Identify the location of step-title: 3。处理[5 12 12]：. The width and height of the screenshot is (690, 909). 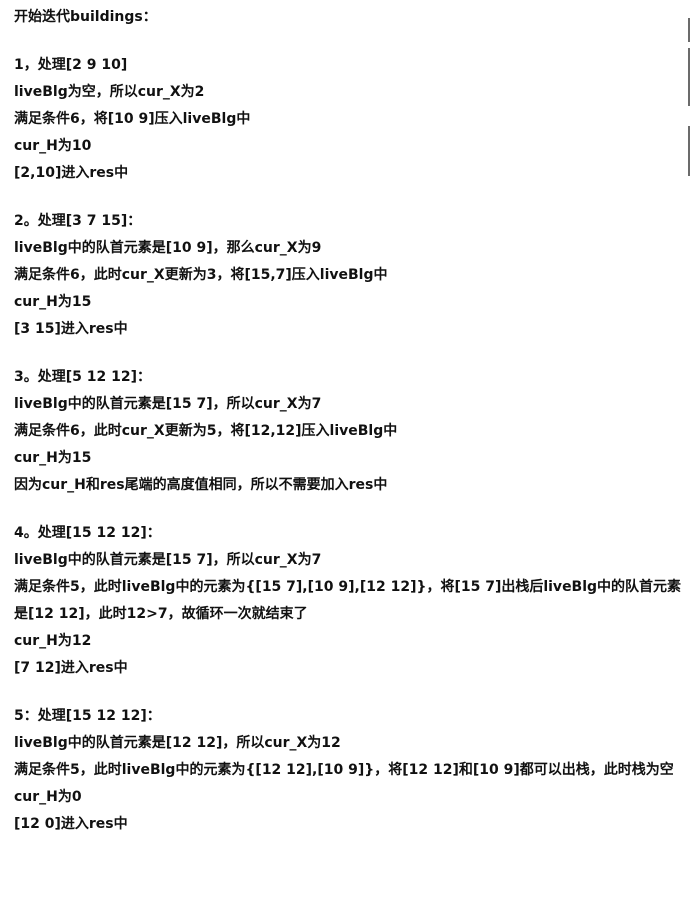
(82, 377).